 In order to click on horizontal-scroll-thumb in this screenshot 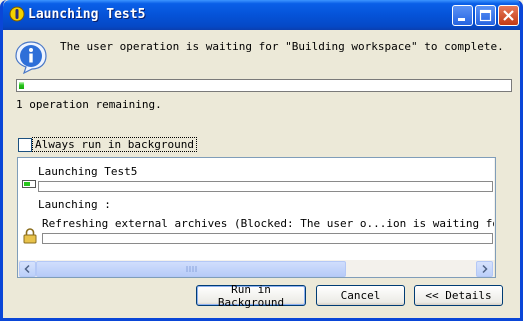, I will do `click(191, 269)`.